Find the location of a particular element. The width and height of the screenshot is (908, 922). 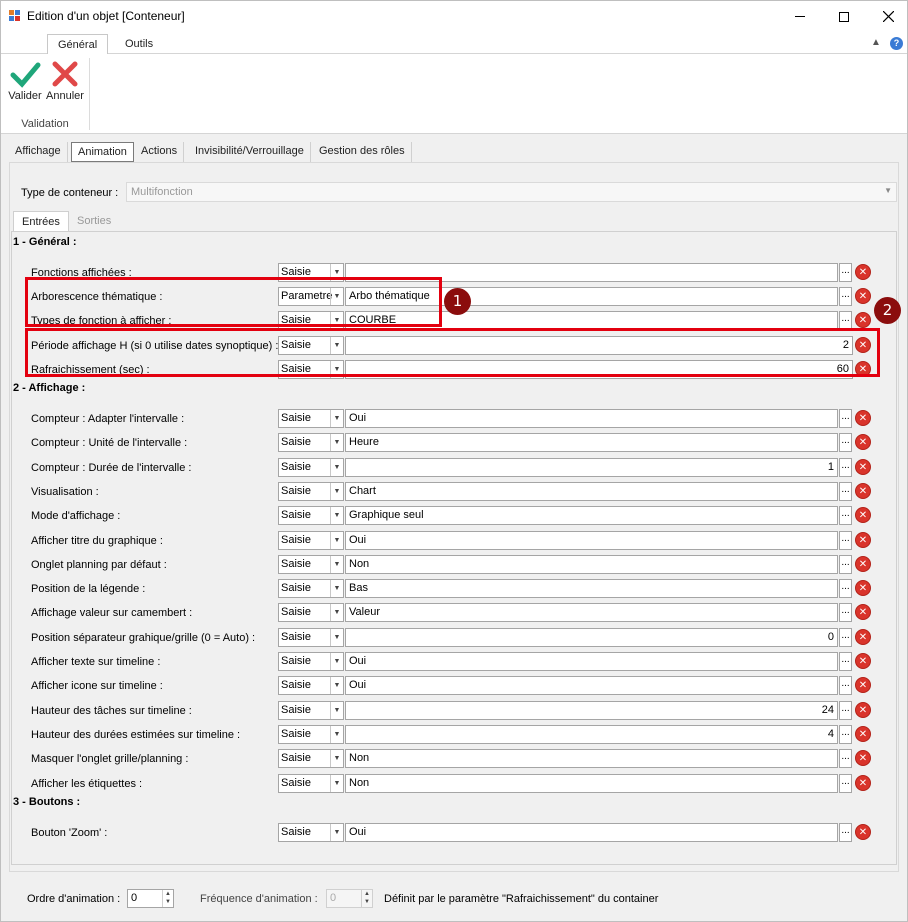

tab-inputs: Entrées is located at coordinates (41, 221).